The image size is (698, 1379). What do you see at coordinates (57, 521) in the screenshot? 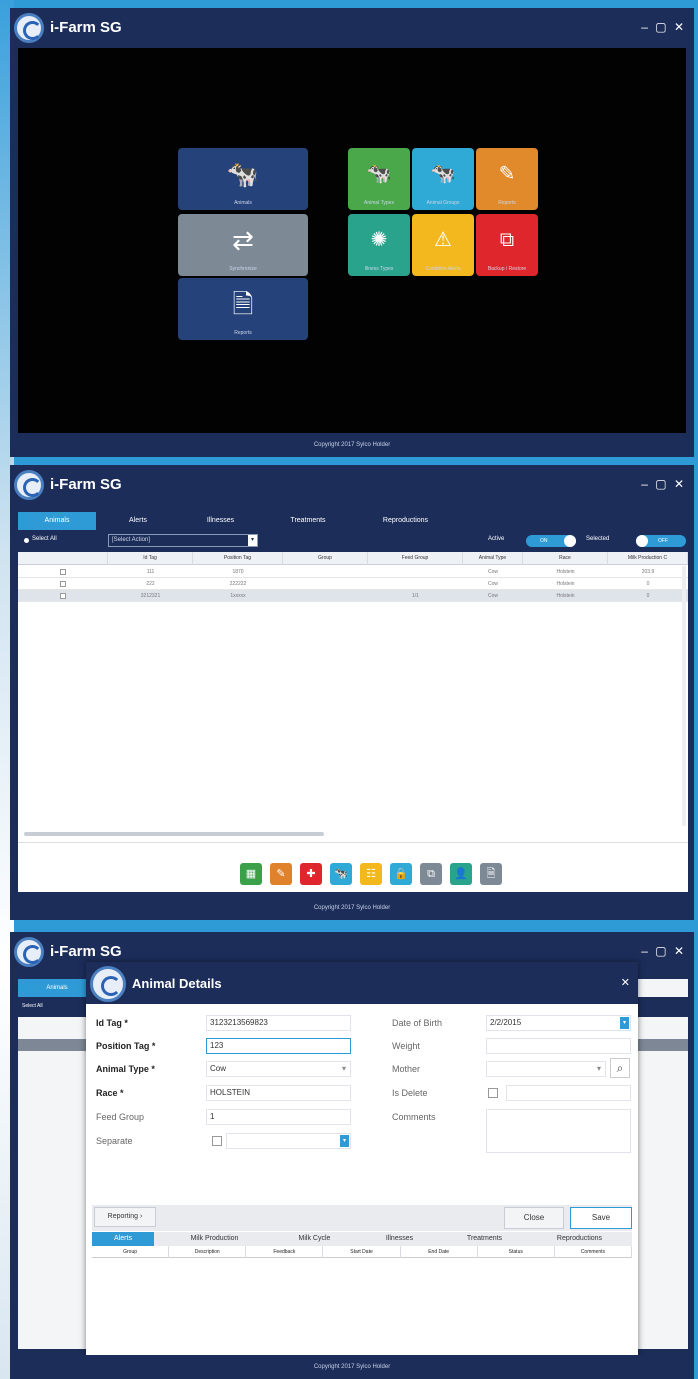
I see `tab-animals: Animals` at bounding box center [57, 521].